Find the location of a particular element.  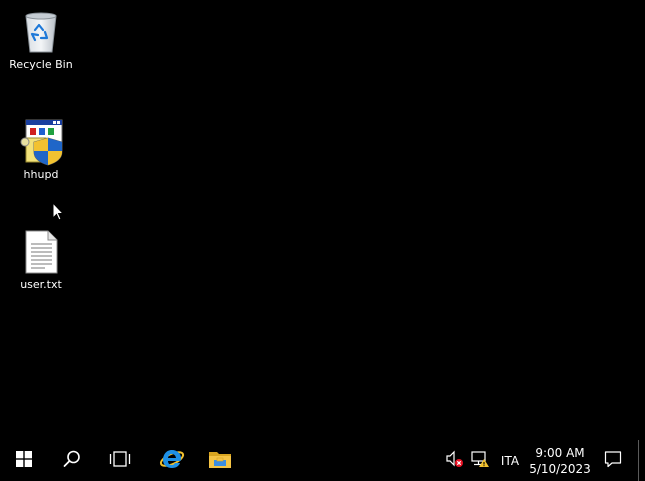

windows-start-icon is located at coordinates (24, 460).